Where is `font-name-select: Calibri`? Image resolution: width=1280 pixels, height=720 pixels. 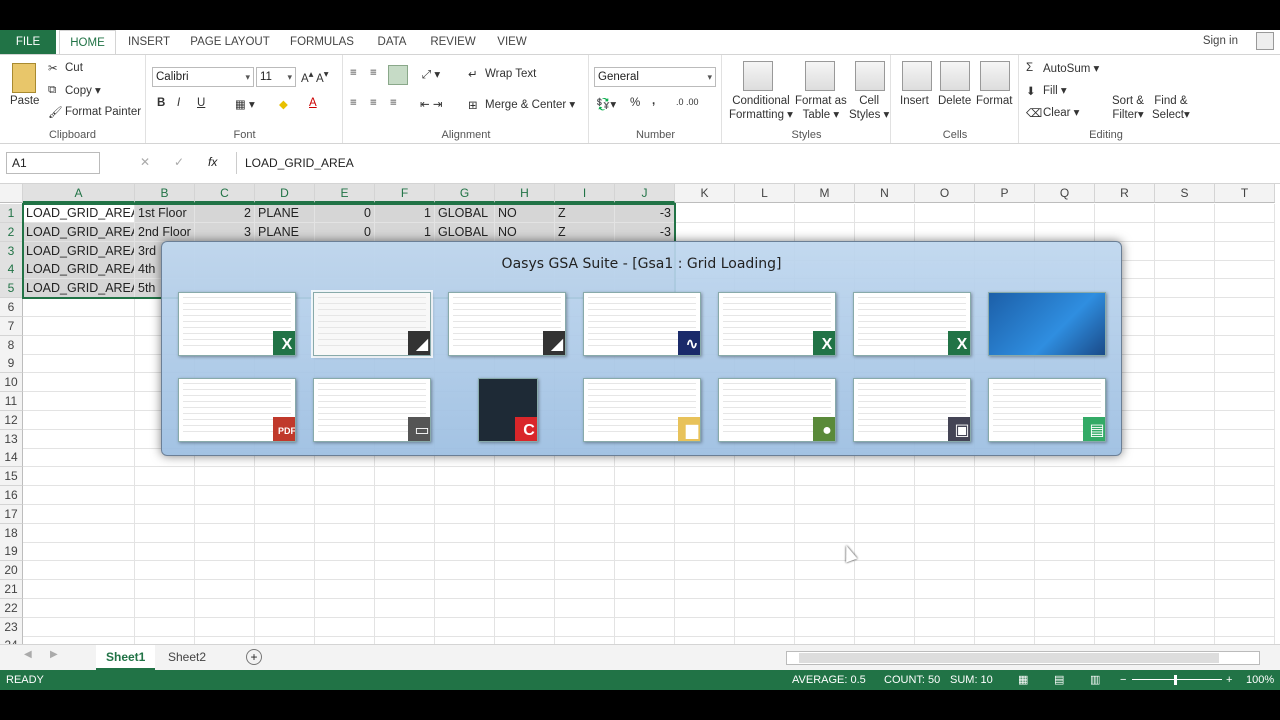
font-name-select: Calibri is located at coordinates (203, 77).